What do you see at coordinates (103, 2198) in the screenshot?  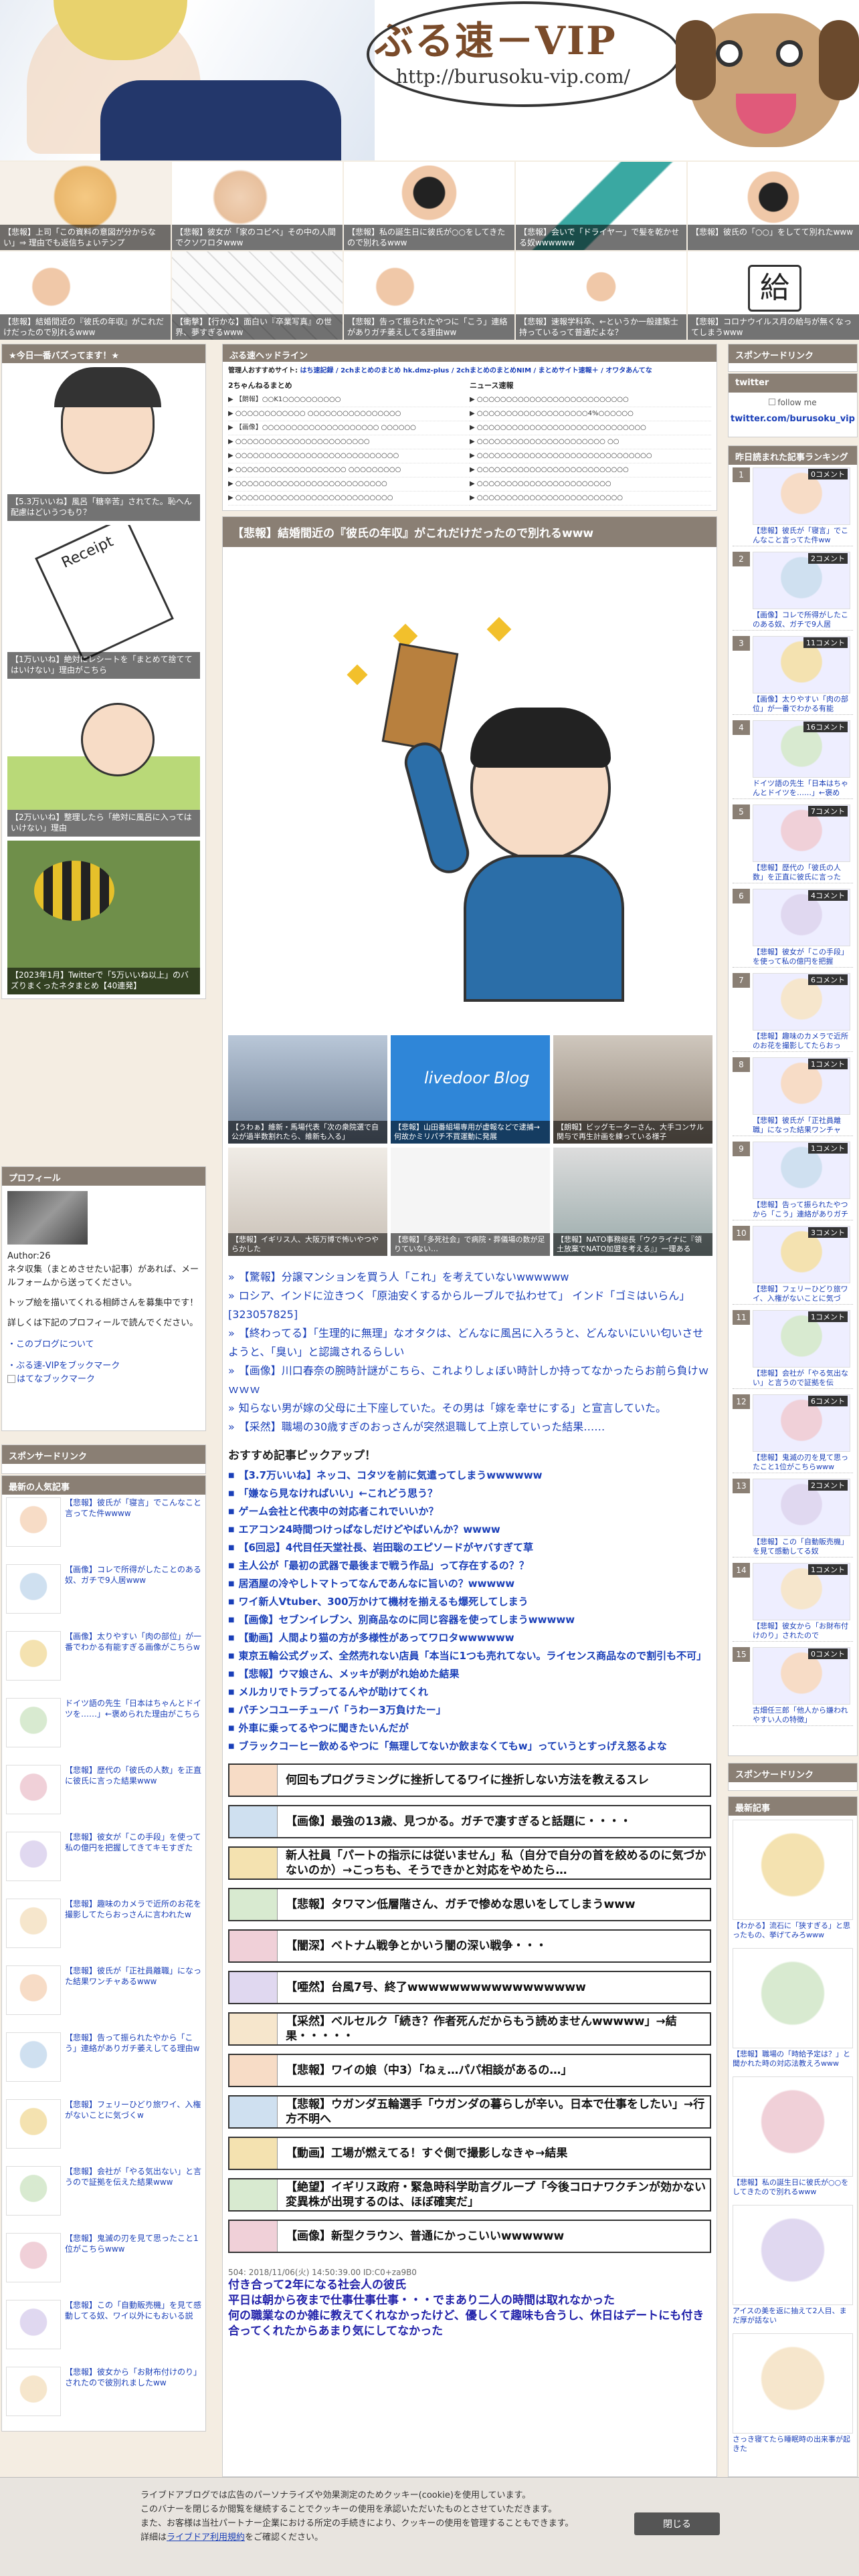 I see `popular-item: 【悲報】会社が「やる気出ない」と言うので証拠を伝えた結果www` at bounding box center [103, 2198].